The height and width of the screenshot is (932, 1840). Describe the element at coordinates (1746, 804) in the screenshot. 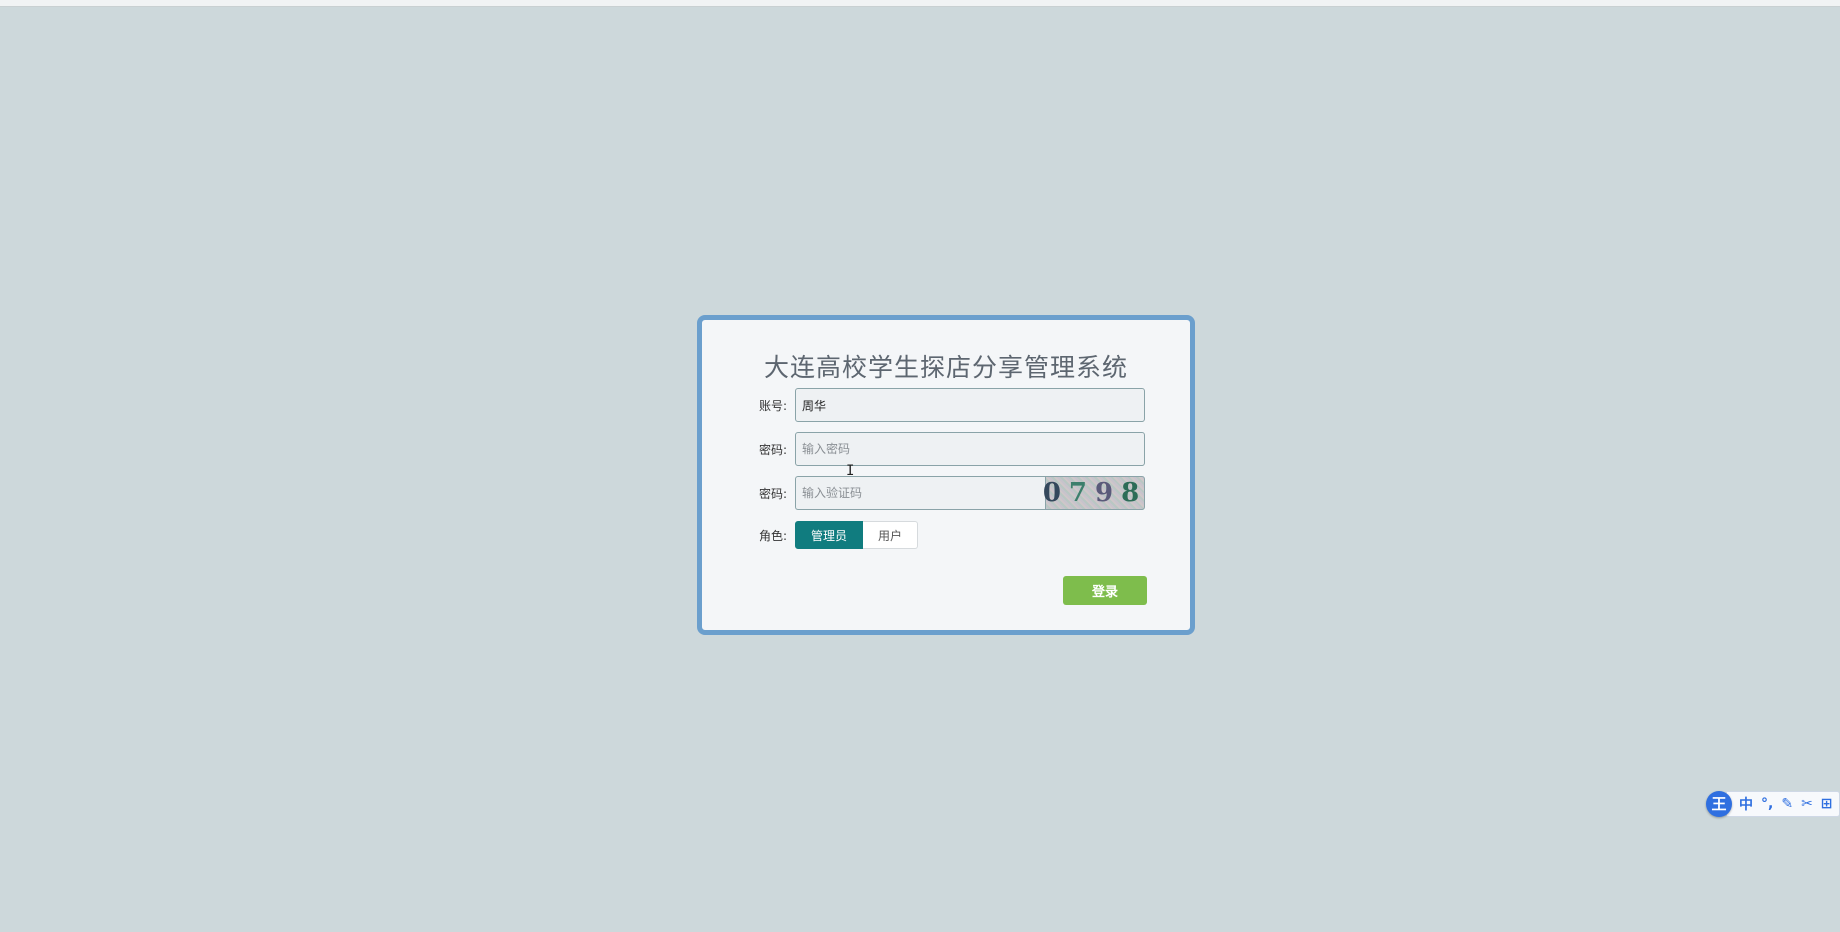

I see `ime-mode-icon: 中` at that location.